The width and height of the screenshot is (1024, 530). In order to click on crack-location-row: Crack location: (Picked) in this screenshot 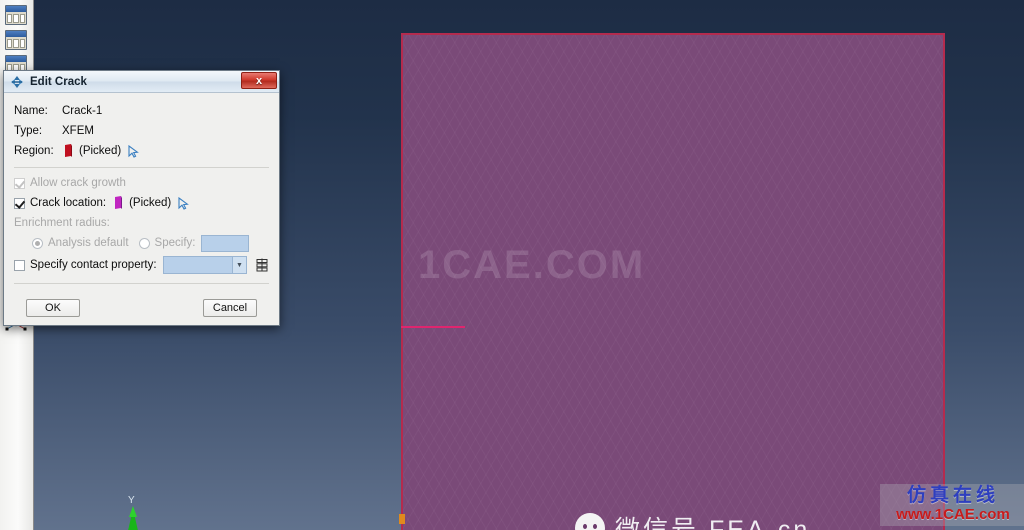, I will do `click(141, 203)`.